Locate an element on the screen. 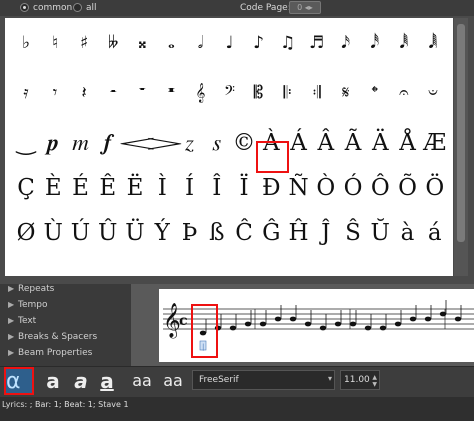 This screenshot has height=421, width=474. underline-button: a is located at coordinates (107, 381).